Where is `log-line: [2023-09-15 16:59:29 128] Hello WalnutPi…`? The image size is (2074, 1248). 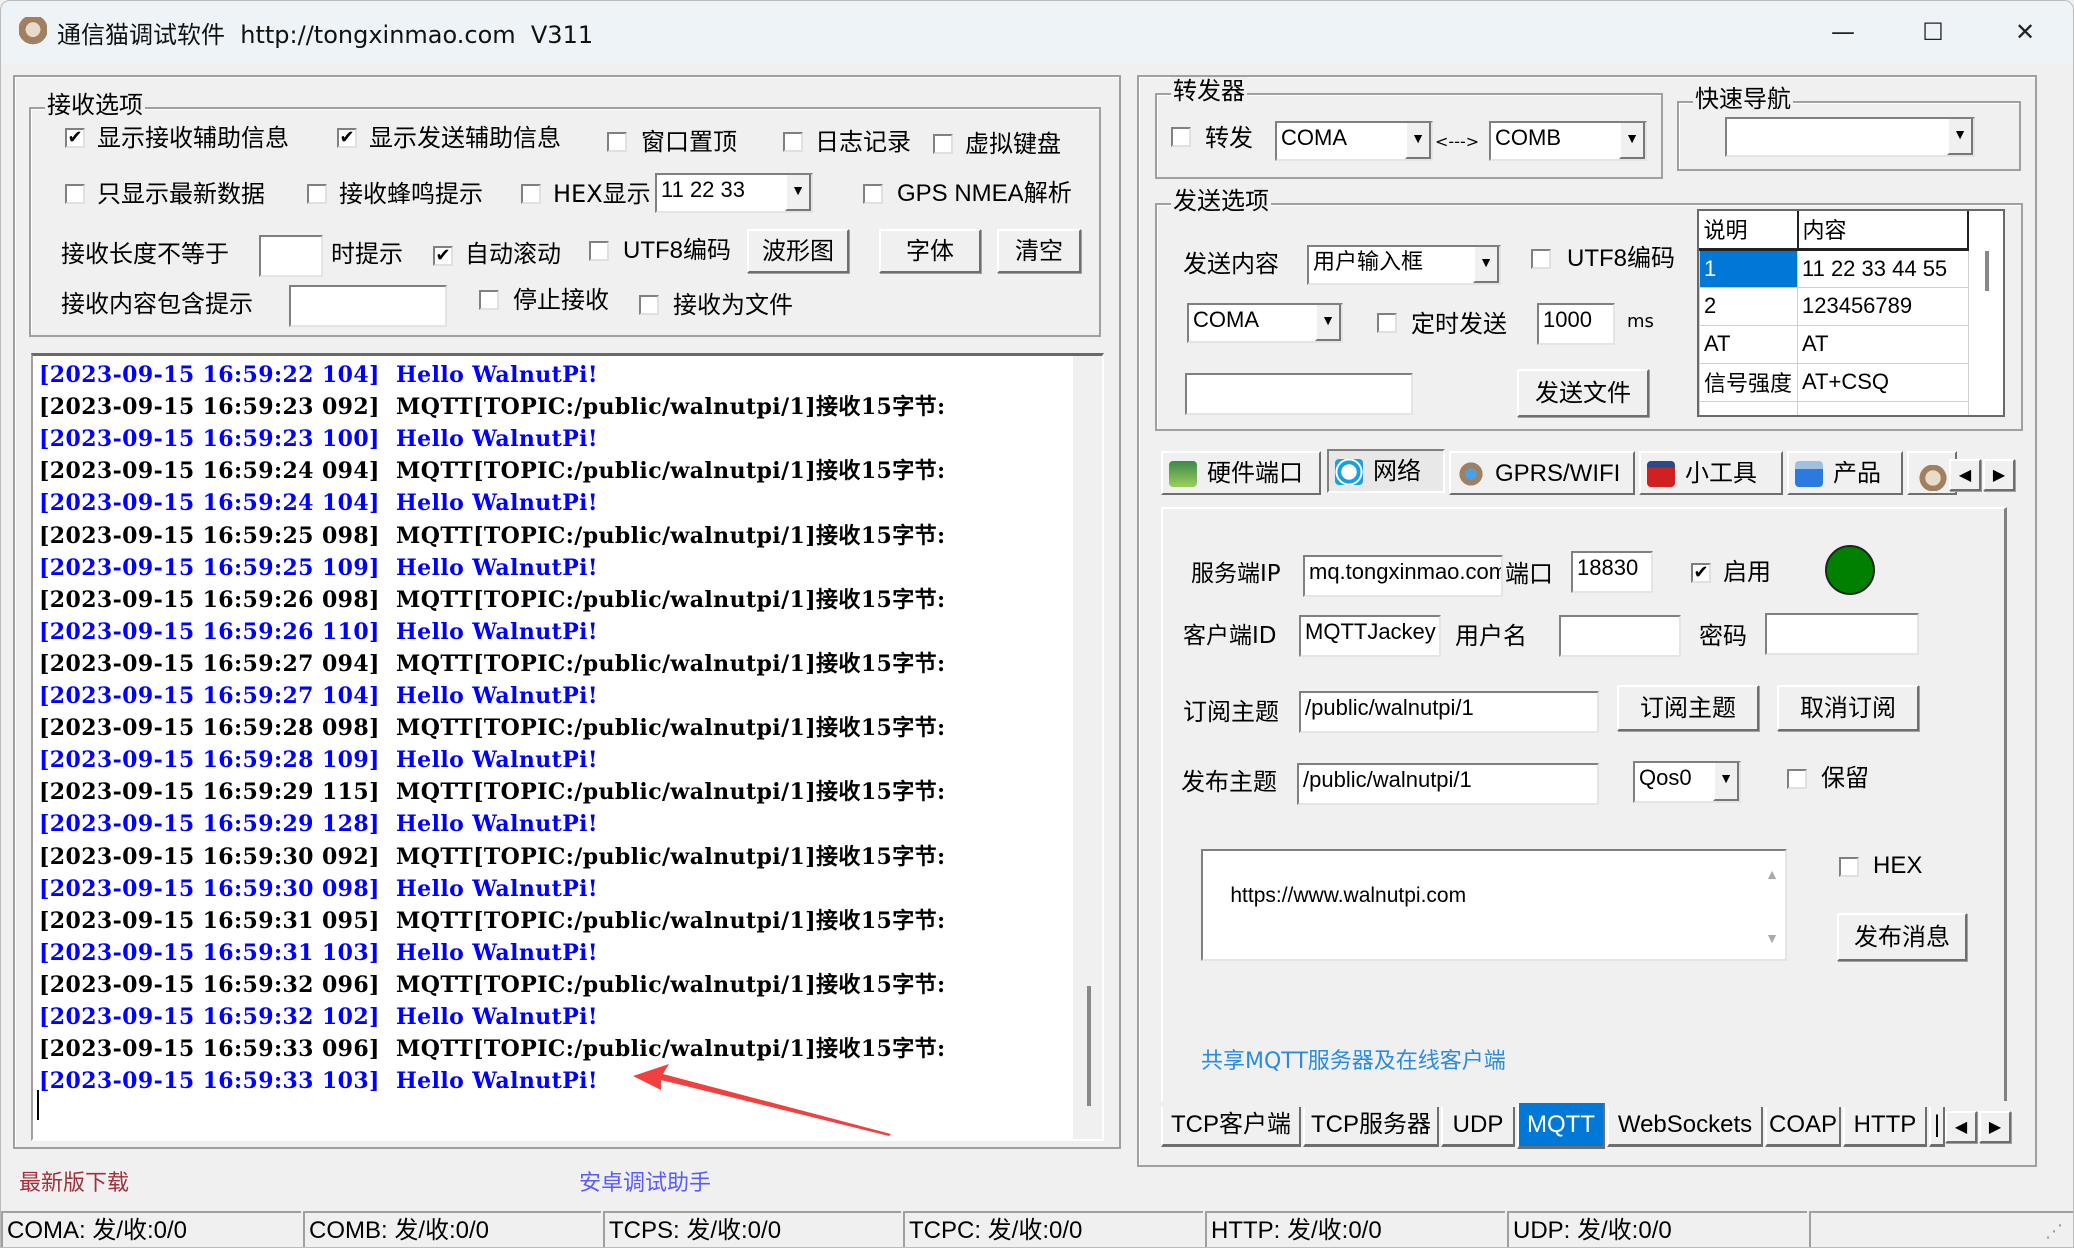
log-line: [2023-09-15 16:59:29 128] Hello WalnutPi… is located at coordinates (318, 824).